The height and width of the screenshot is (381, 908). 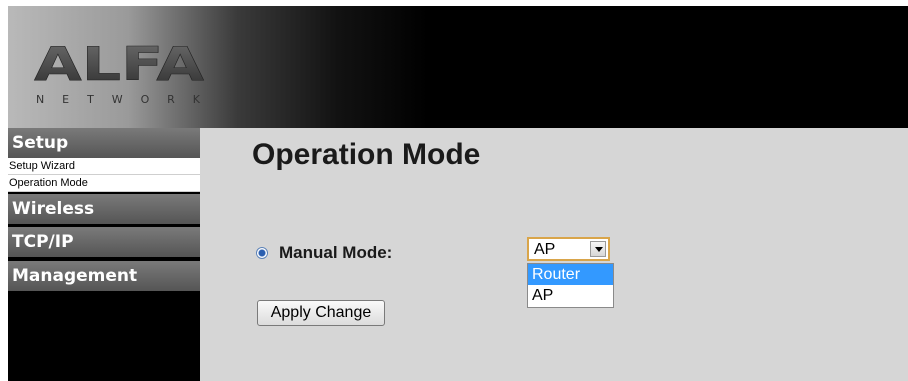 What do you see at coordinates (104, 143) in the screenshot?
I see `sidebar-section-setup: Setup` at bounding box center [104, 143].